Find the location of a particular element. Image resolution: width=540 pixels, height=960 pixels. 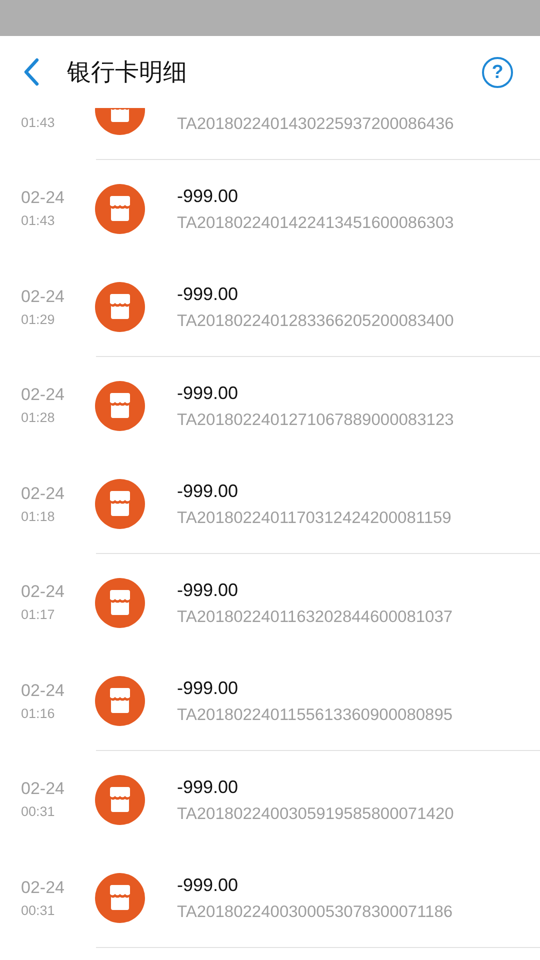

transaction-number: TA2018022401170312424200081159 is located at coordinates (314, 518).